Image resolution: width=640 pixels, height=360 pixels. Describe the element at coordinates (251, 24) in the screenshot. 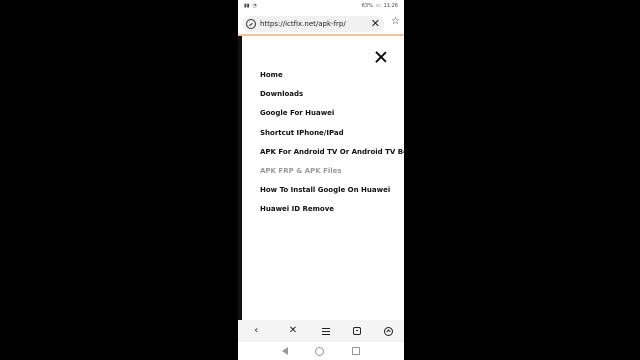

I see `site-info-icon` at that location.